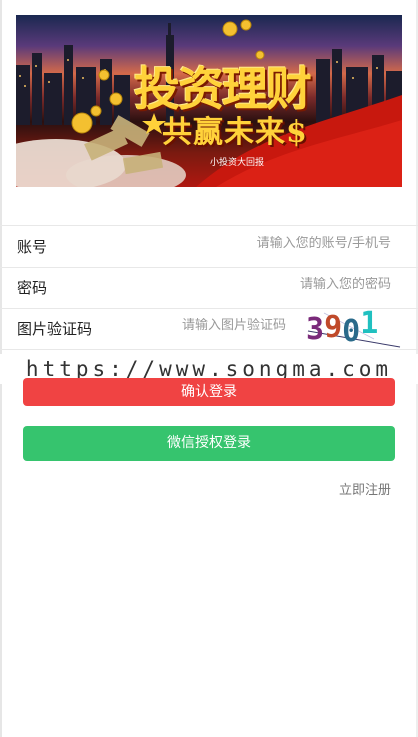 This screenshot has height=737, width=418. Describe the element at coordinates (32, 247) in the screenshot. I see `account-label: 账号` at that location.